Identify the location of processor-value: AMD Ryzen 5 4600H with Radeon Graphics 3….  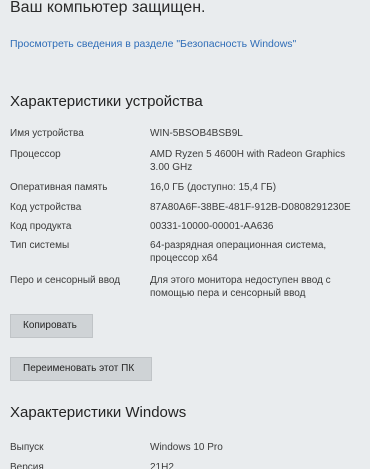
(248, 161).